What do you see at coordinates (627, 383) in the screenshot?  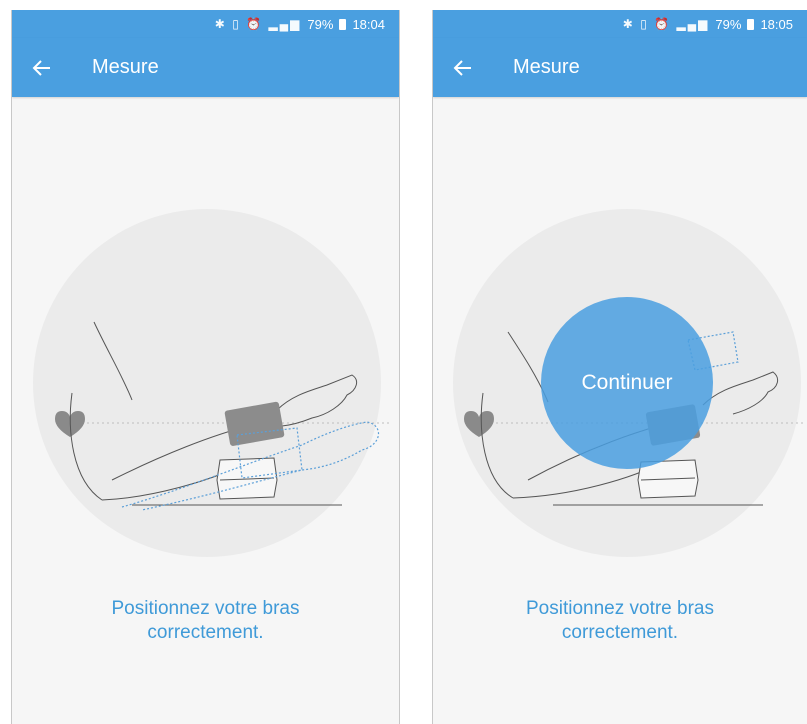 I see `continue-button: Continuer` at bounding box center [627, 383].